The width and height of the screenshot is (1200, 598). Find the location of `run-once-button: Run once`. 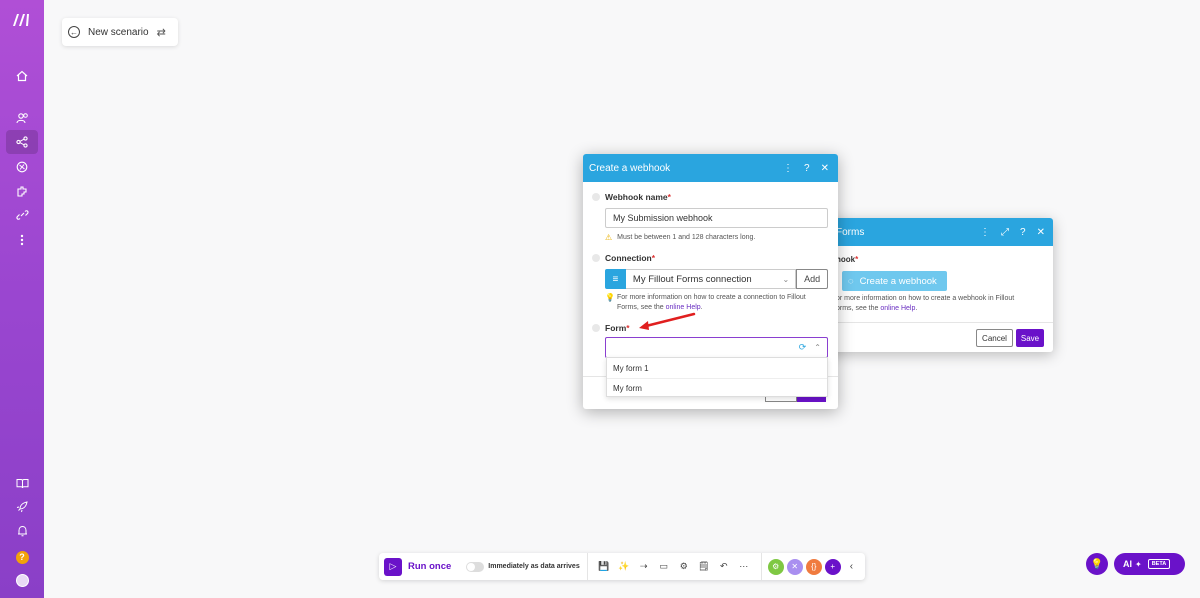

run-once-button: Run once is located at coordinates (429, 566).